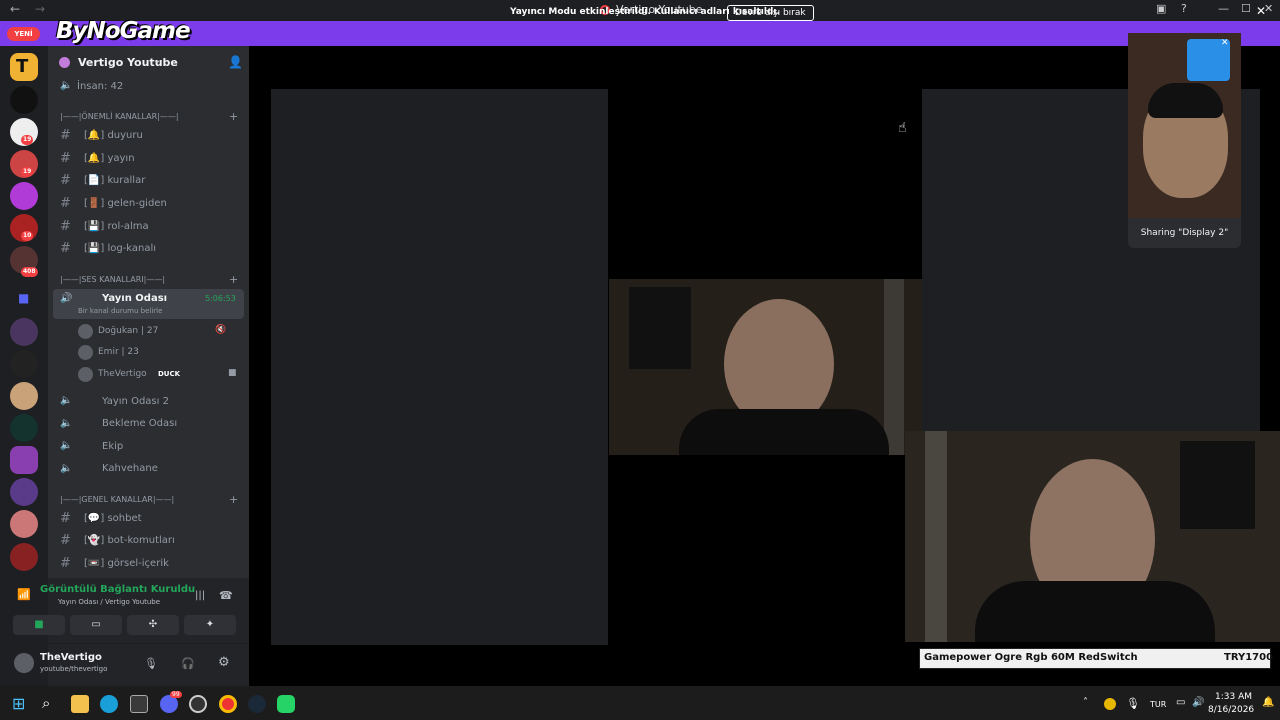 This screenshot has height=720, width=1280. I want to click on activities-button: ✣, so click(153, 625).